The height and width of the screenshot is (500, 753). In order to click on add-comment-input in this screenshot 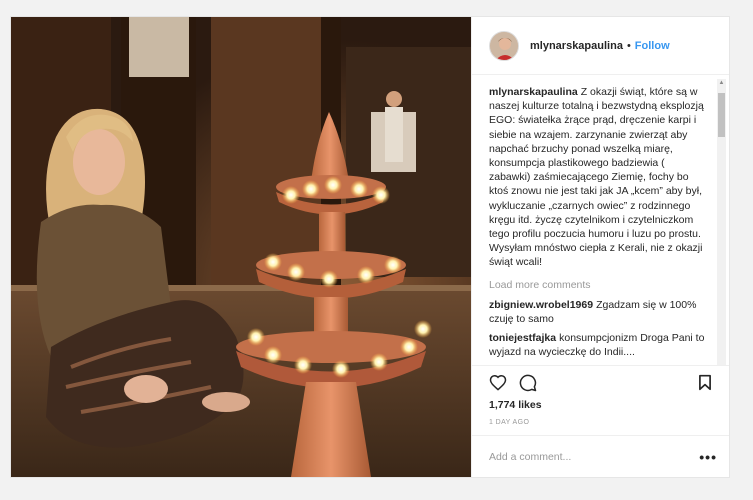, I will do `click(594, 456)`.